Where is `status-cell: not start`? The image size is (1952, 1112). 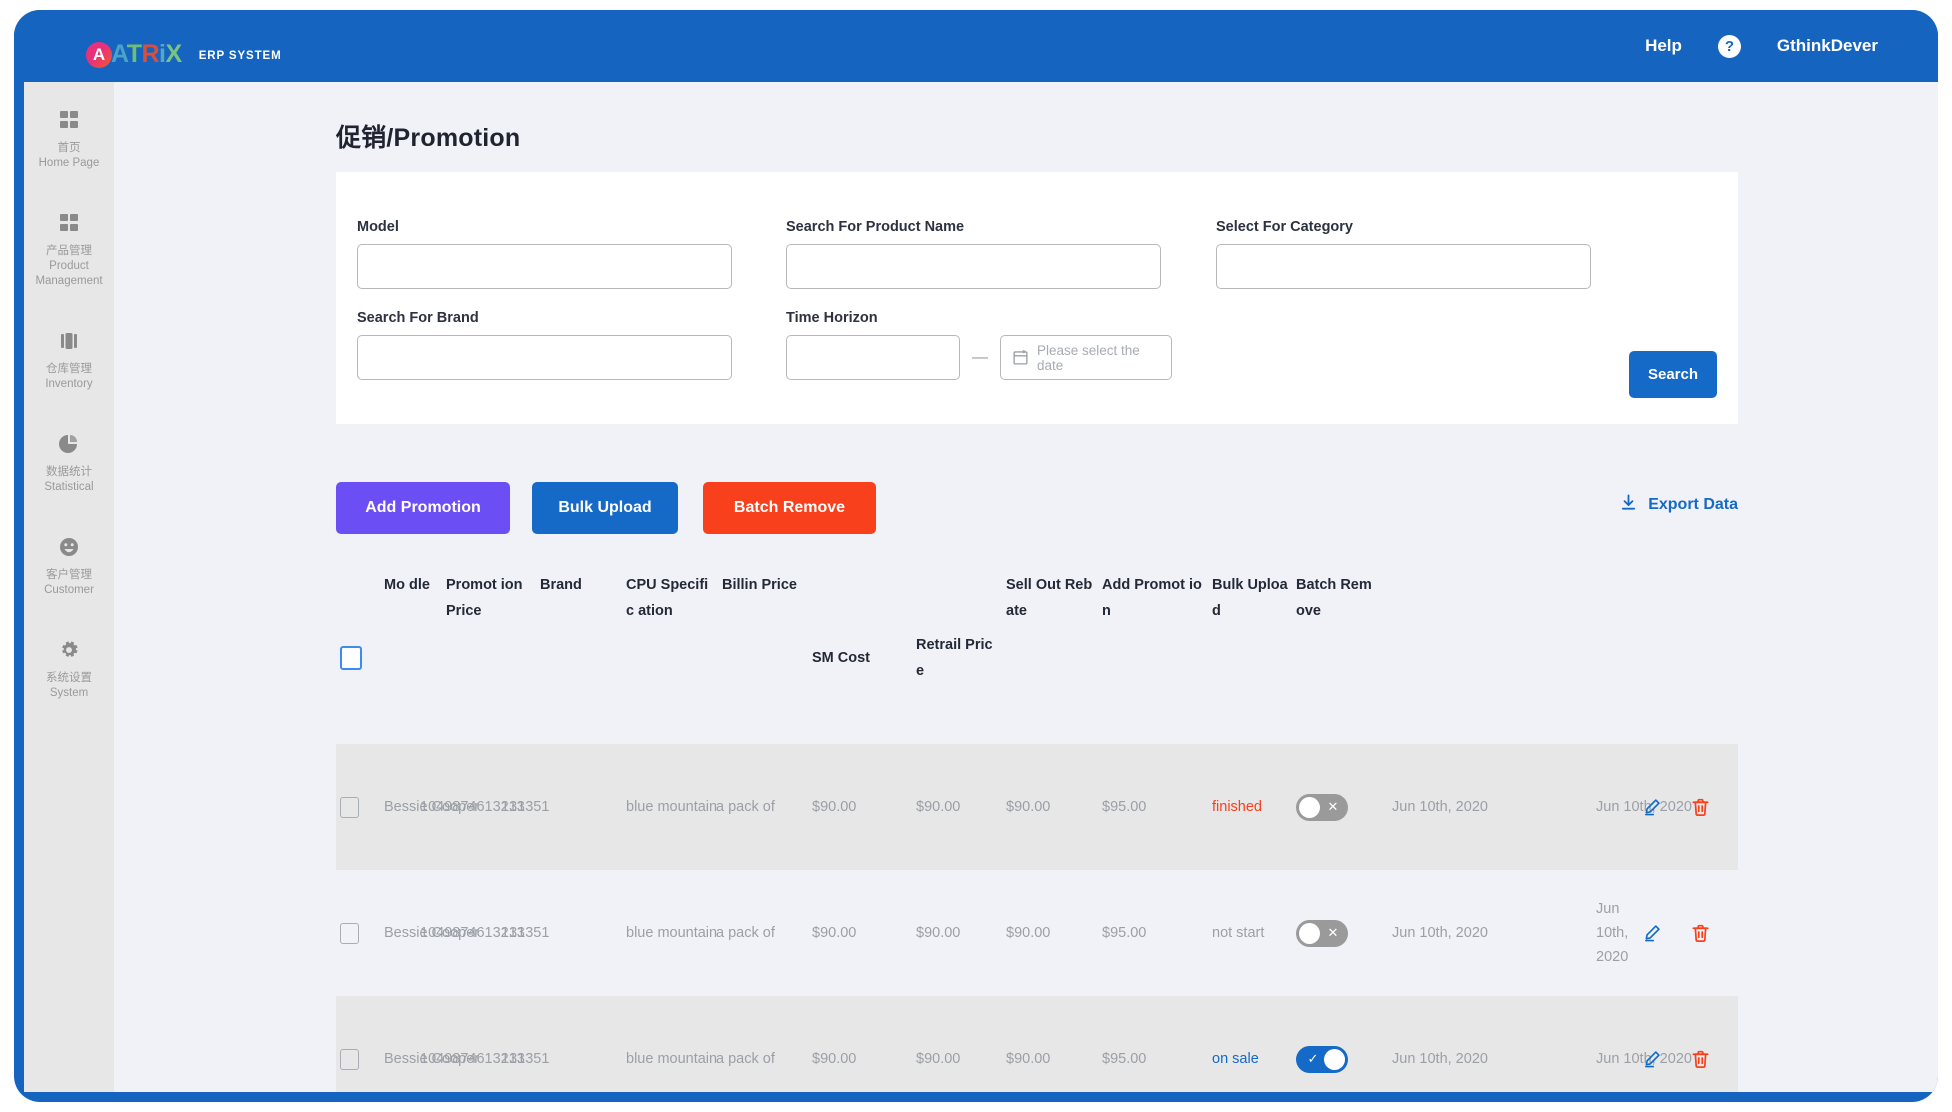 status-cell: not start is located at coordinates (1250, 933).